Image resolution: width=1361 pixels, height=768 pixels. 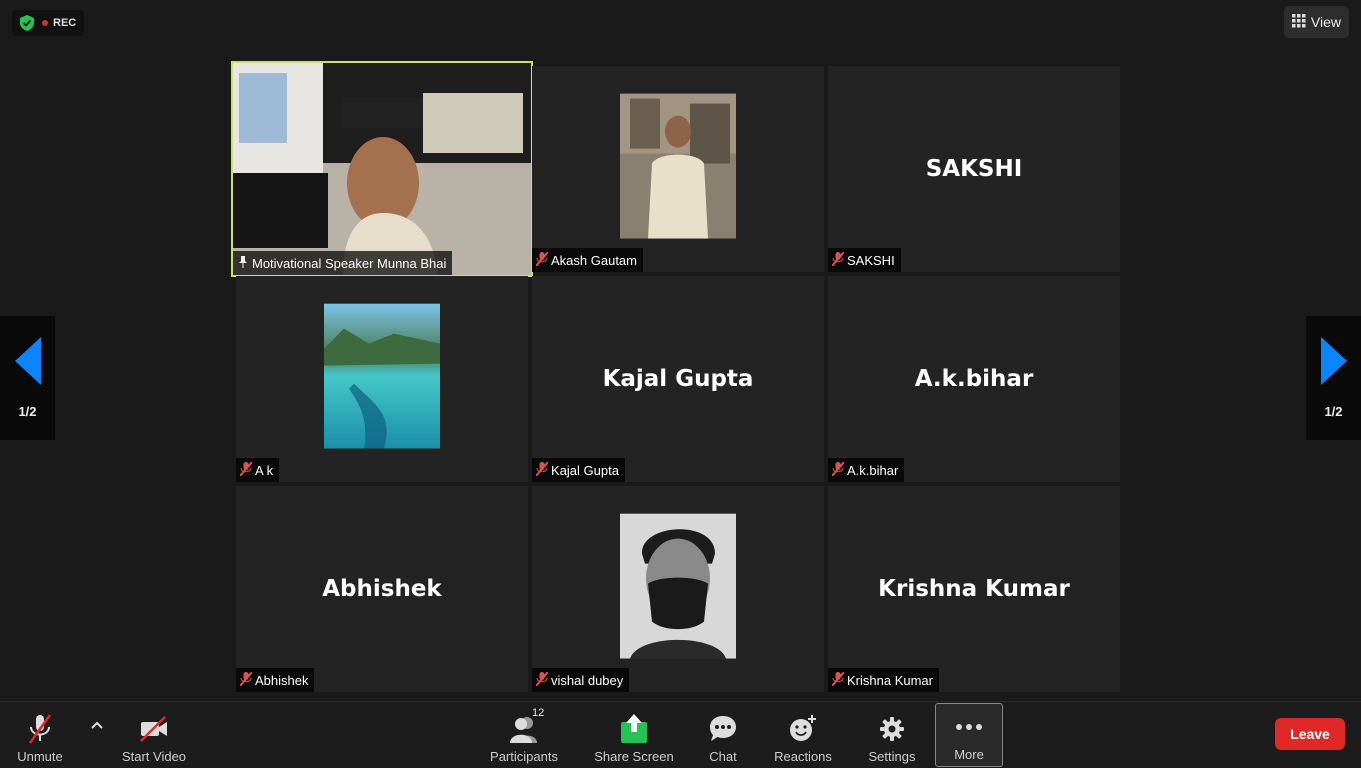 I want to click on participant-tile: Akash Gautam, so click(x=678, y=169).